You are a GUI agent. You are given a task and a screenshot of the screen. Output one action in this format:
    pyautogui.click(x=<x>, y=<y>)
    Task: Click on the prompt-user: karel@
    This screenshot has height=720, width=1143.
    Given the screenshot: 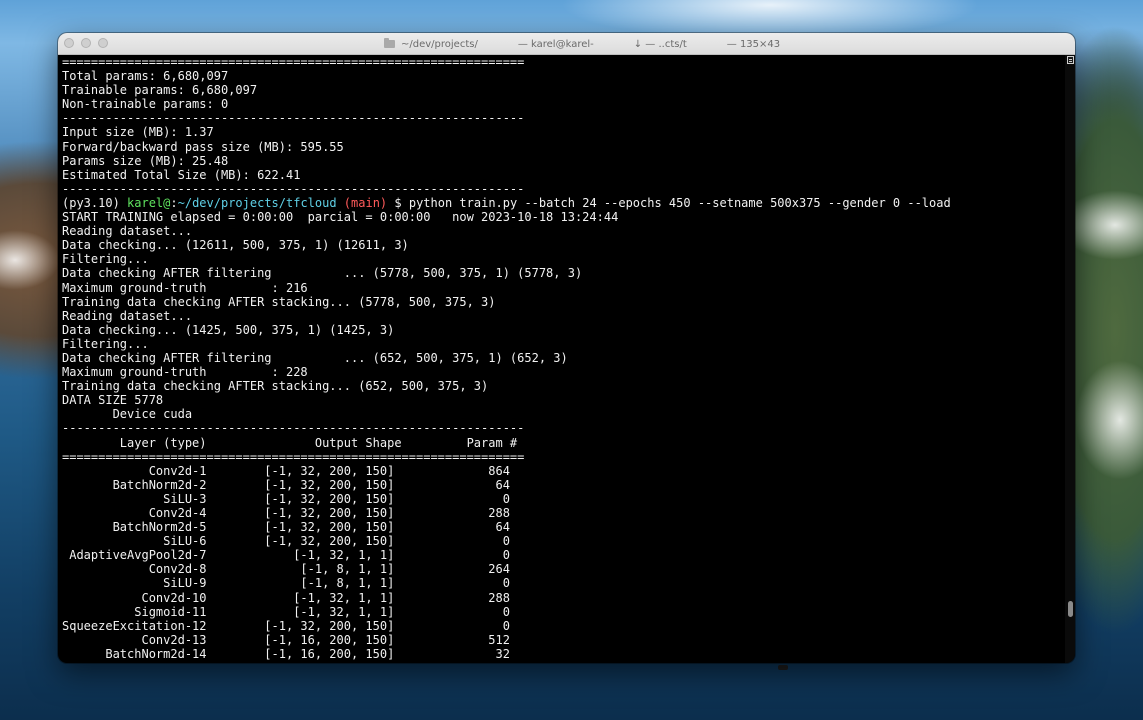 What is the action you would take?
    pyautogui.click(x=149, y=202)
    